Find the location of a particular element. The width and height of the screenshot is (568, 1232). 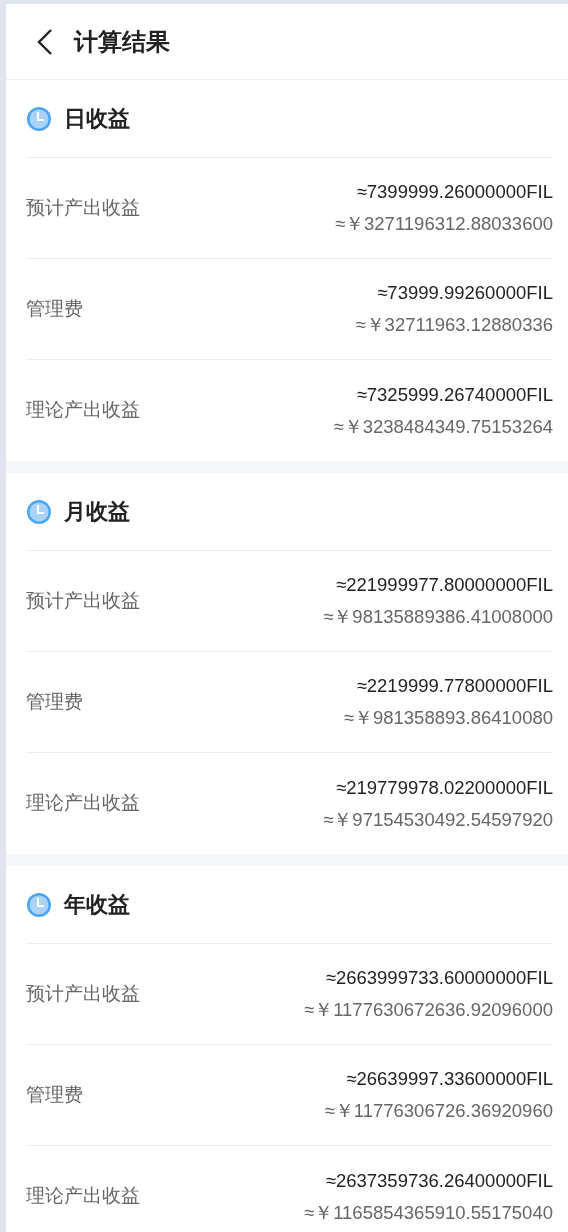

fil-amount: ≈73999.99260000FIL is located at coordinates (465, 293).